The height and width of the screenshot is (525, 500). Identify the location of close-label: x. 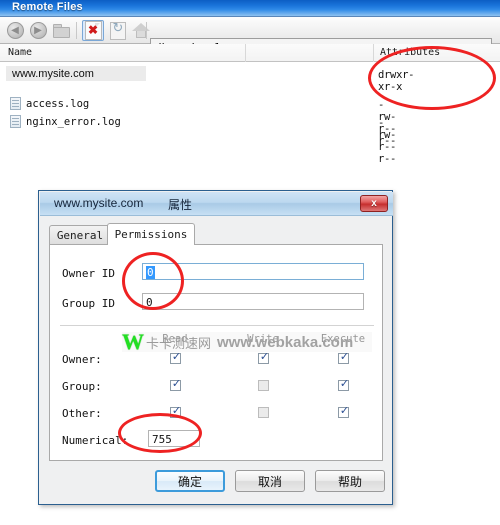
(374, 203).